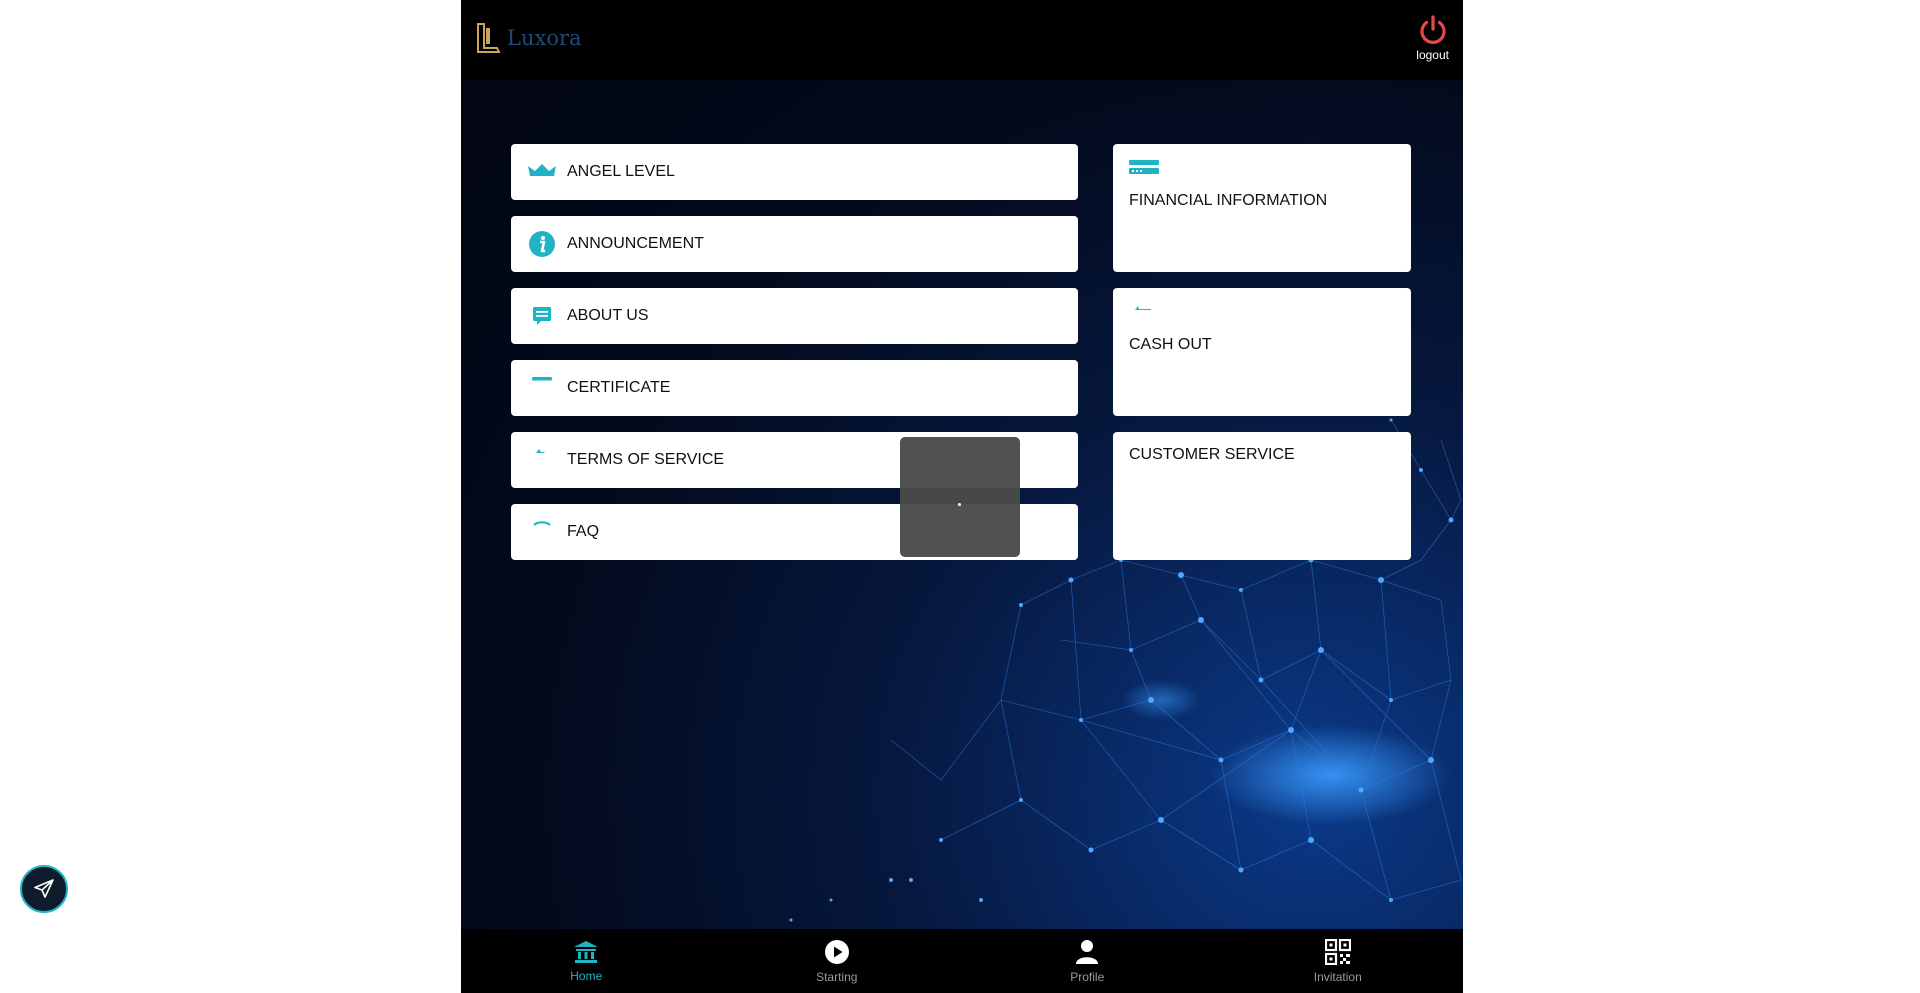 This screenshot has width=1920, height=993. What do you see at coordinates (646, 459) in the screenshot?
I see `menu-item-label: TERMS OF SERVICE` at bounding box center [646, 459].